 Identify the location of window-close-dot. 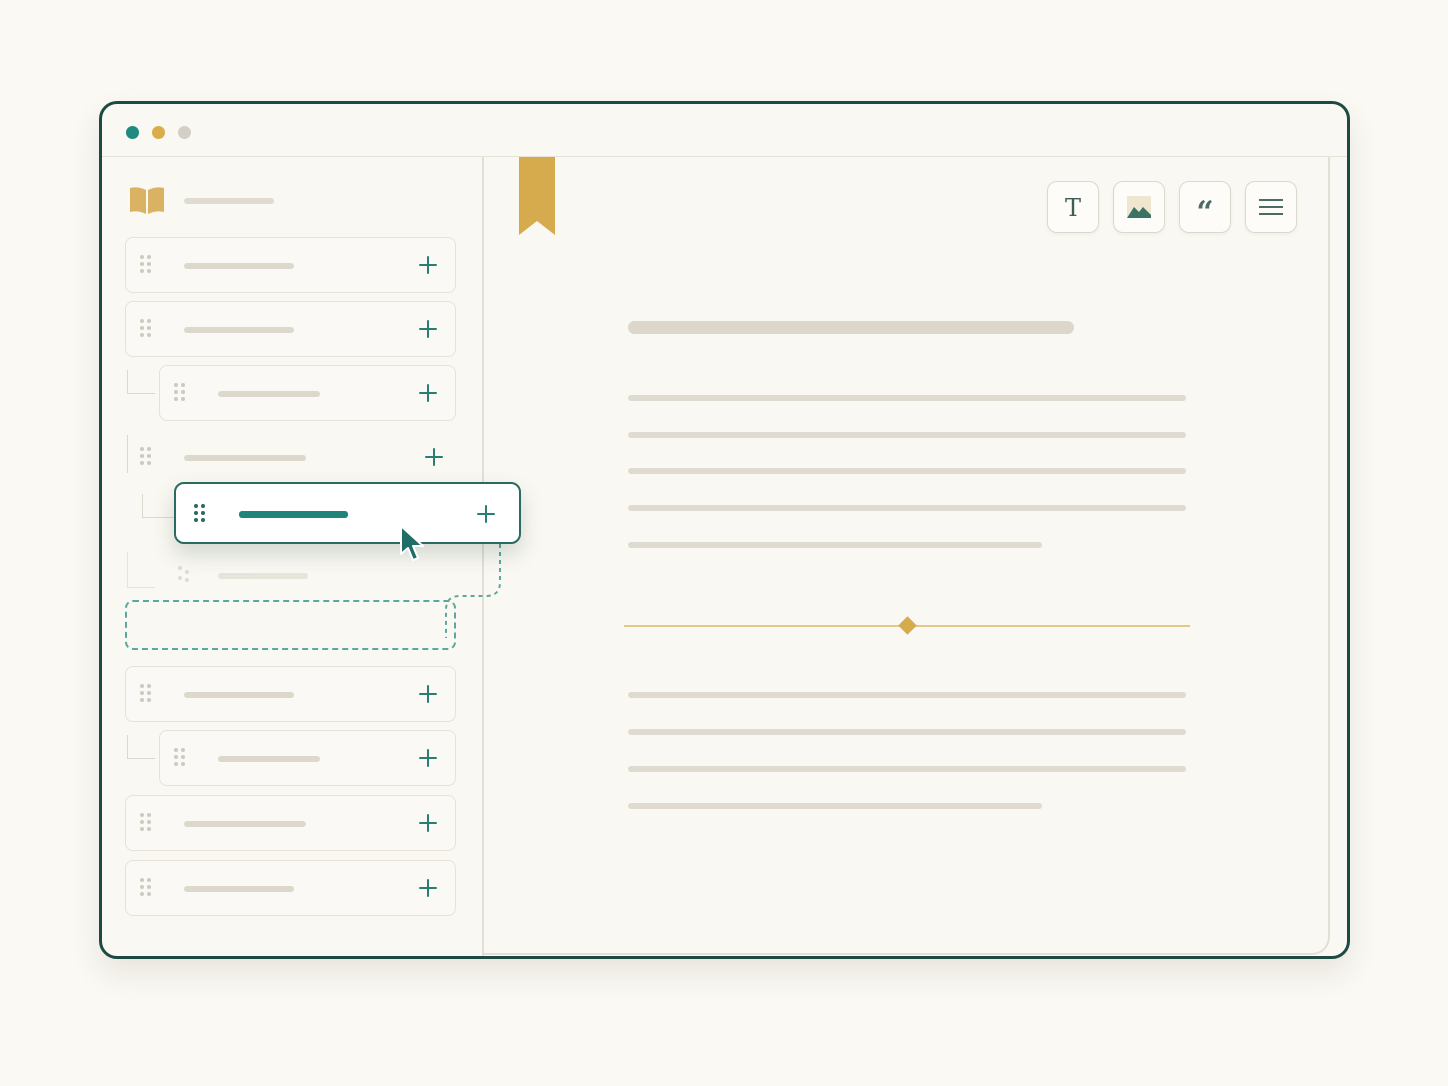
(132, 132).